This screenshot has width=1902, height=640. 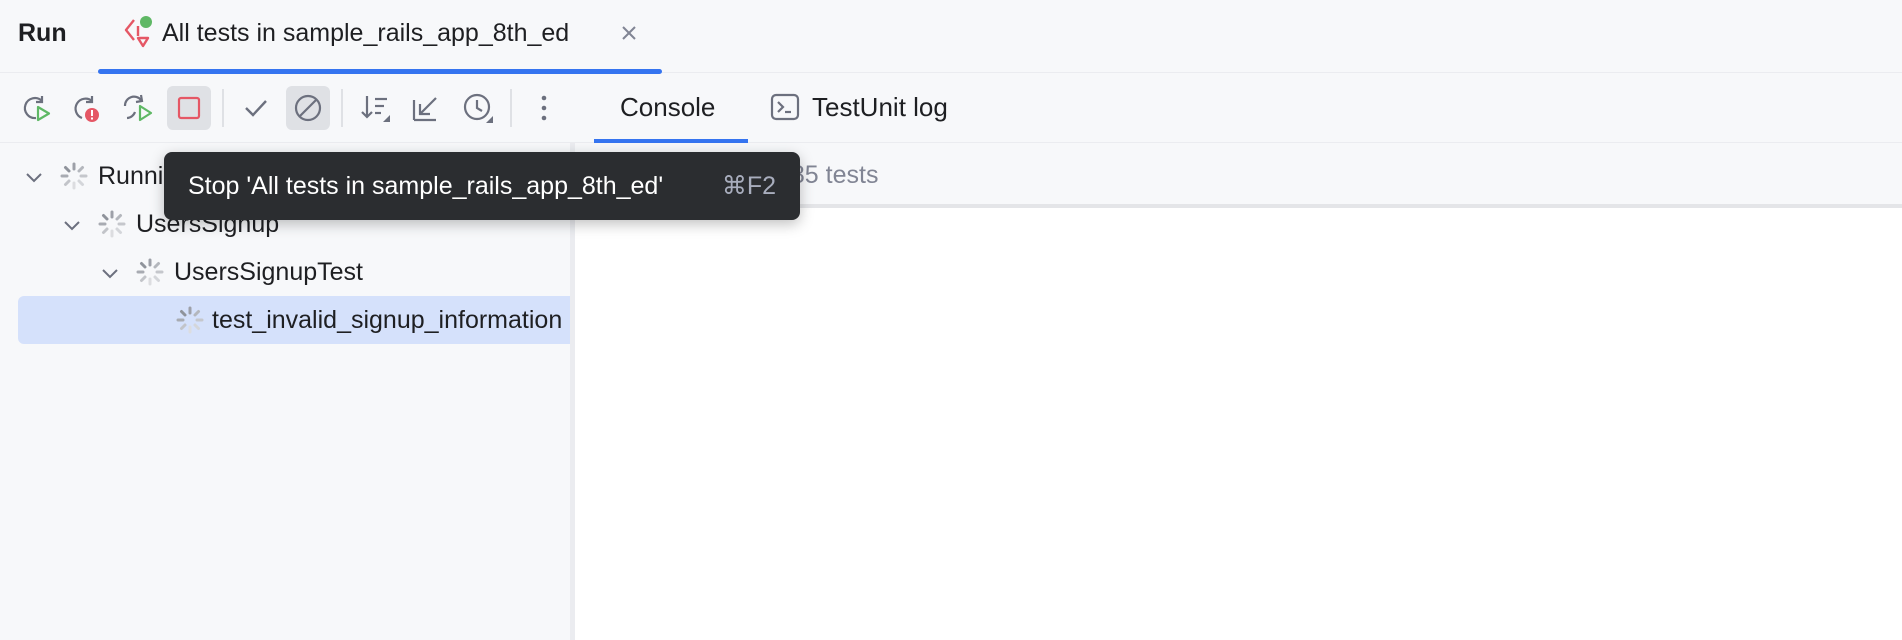 I want to click on stop-button, so click(x=189, y=108).